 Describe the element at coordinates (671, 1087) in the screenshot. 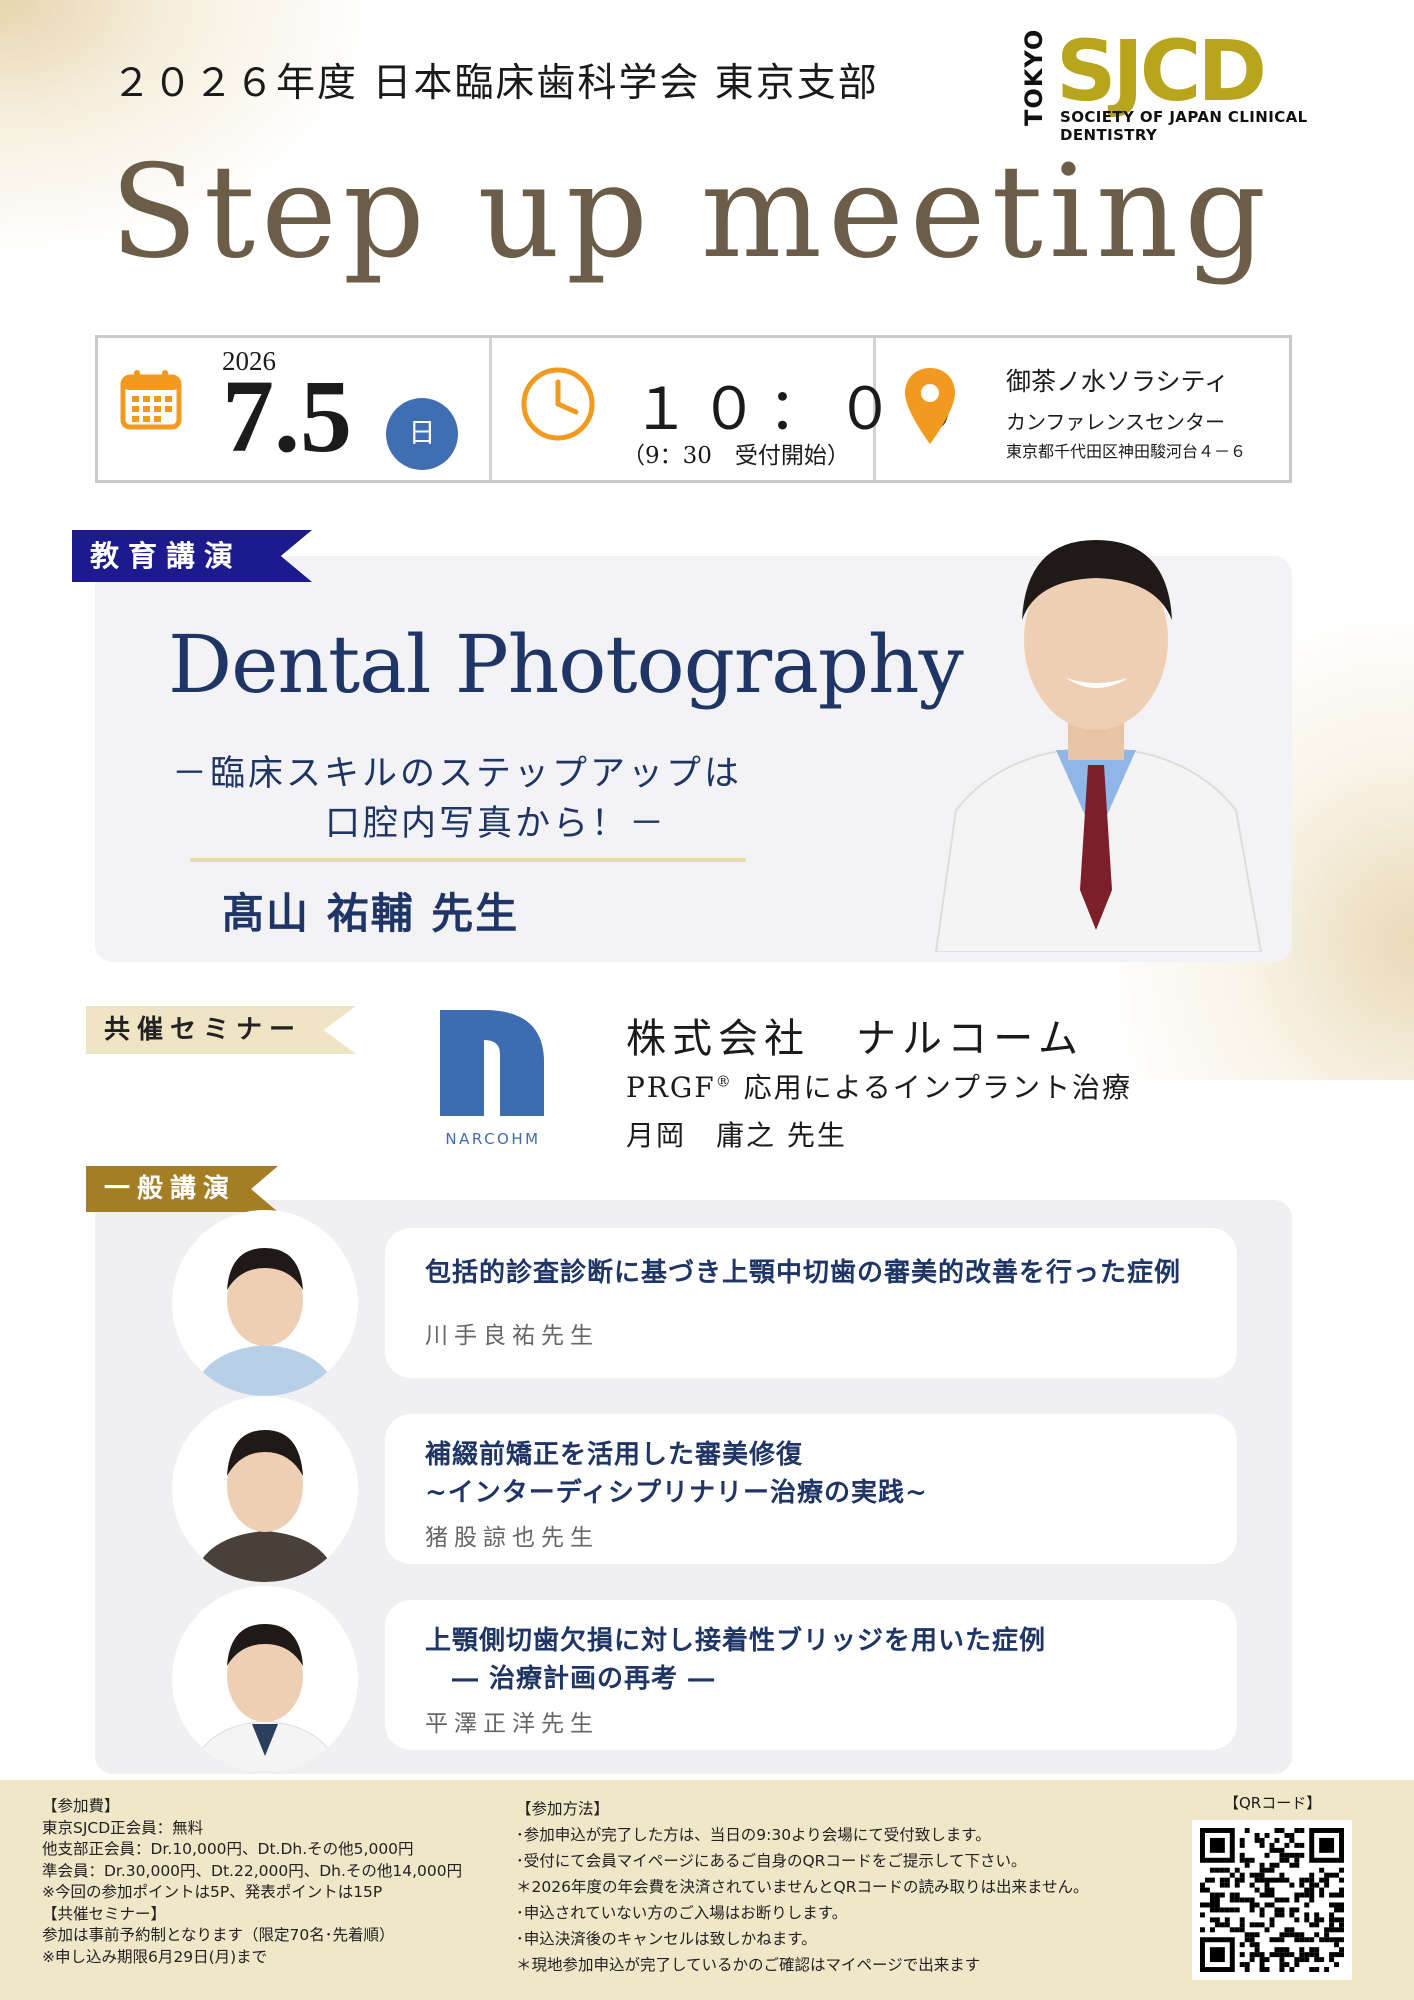

I see `topic-prefix: PRGF` at that location.